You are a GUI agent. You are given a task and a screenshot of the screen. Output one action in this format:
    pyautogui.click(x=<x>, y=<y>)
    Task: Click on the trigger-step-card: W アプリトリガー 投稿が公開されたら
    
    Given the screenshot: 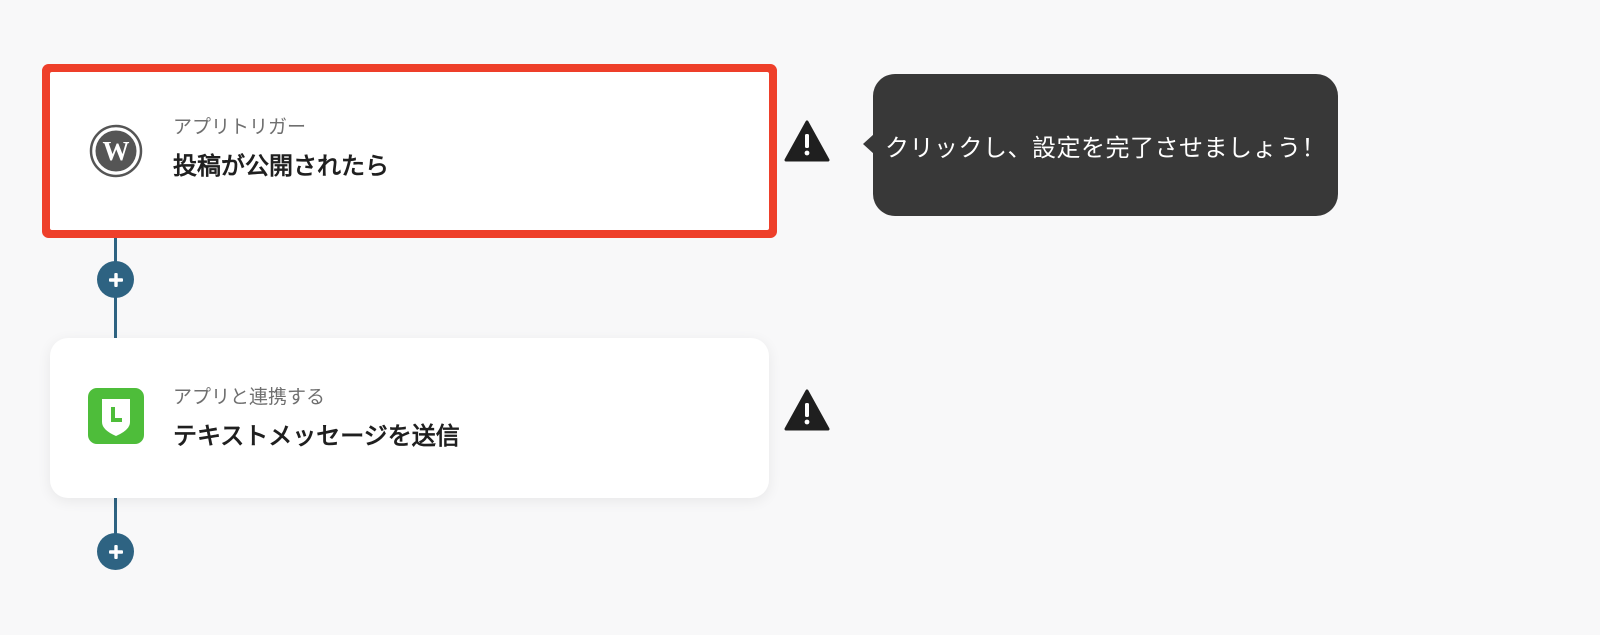 What is the action you would take?
    pyautogui.click(x=409, y=151)
    